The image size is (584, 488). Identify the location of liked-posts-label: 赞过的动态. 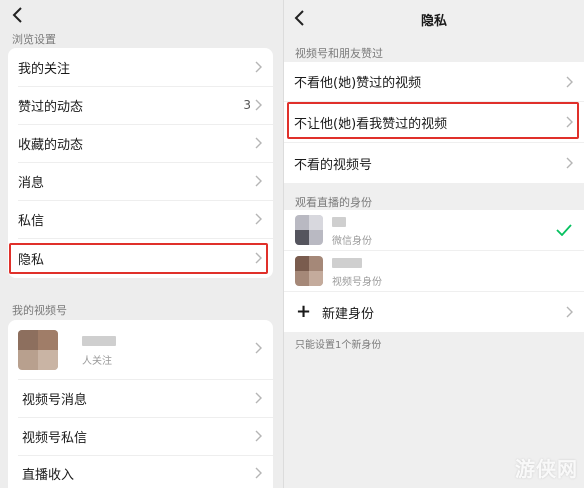
(51, 107).